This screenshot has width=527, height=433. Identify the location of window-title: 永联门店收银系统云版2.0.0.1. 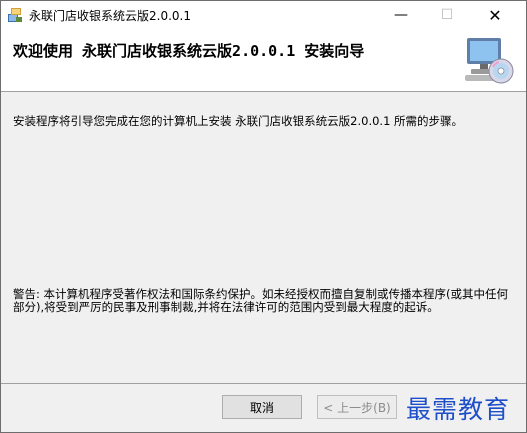
(110, 16).